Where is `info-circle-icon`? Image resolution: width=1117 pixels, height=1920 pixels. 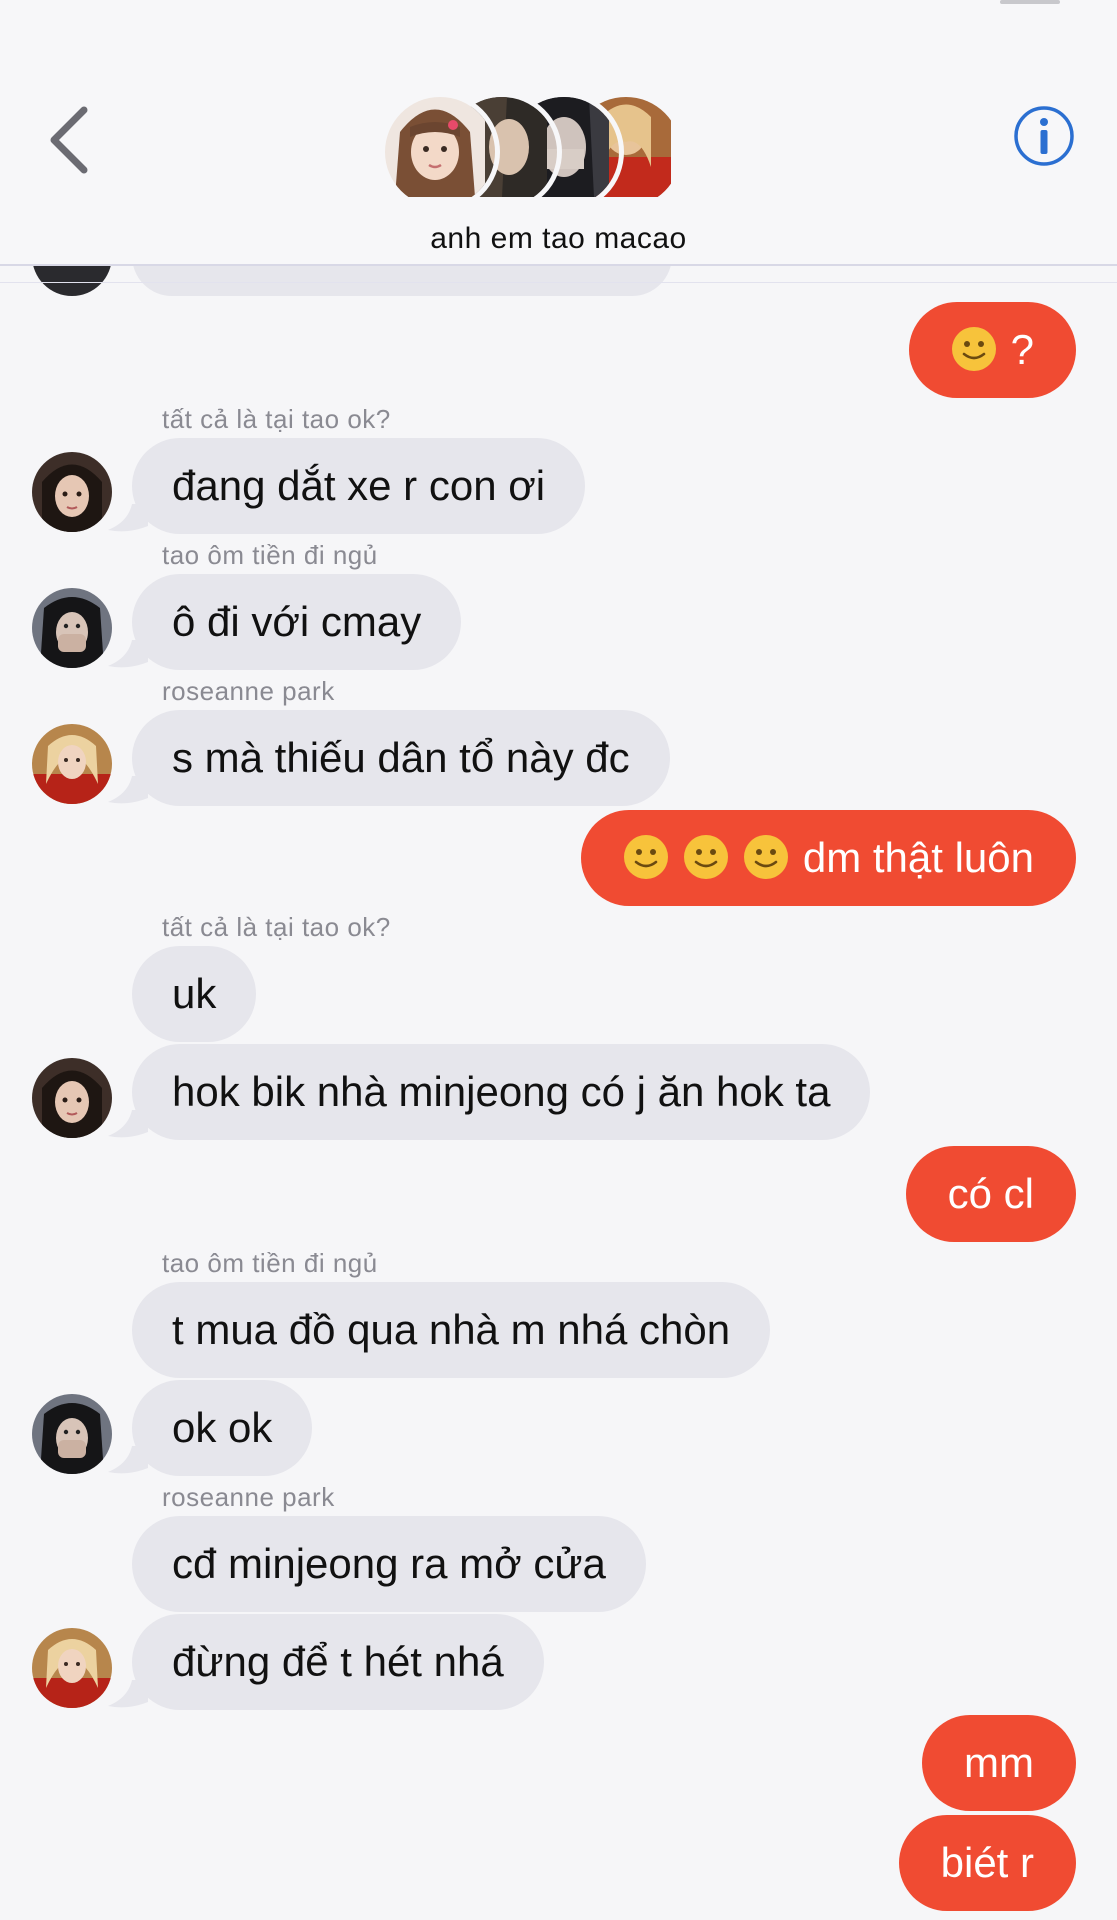 info-circle-icon is located at coordinates (1044, 136).